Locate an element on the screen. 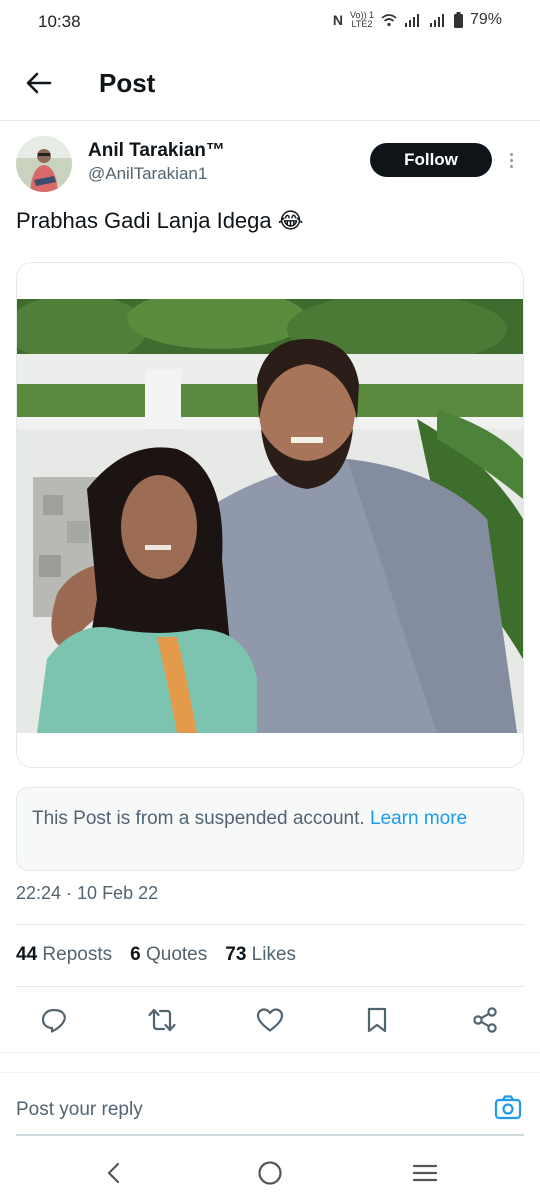 This screenshot has height=1200, width=540. reply-input: Post your reply is located at coordinates (79, 1110).